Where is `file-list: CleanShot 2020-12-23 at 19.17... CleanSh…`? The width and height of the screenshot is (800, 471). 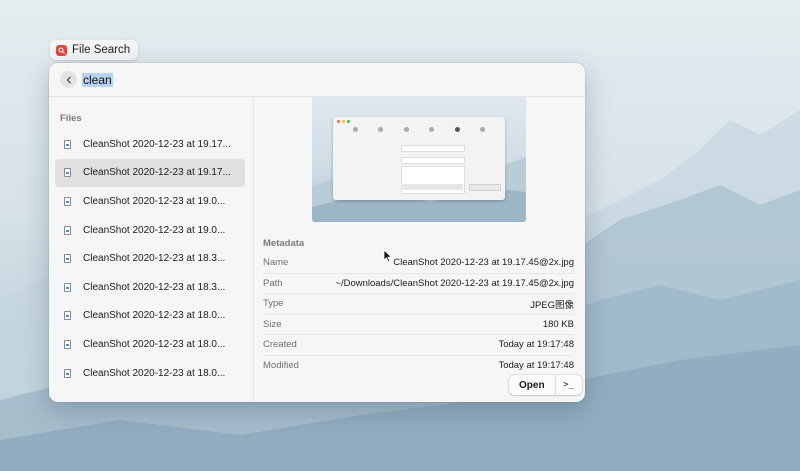 file-list: CleanShot 2020-12-23 at 19.17... CleanSh… is located at coordinates (150, 258).